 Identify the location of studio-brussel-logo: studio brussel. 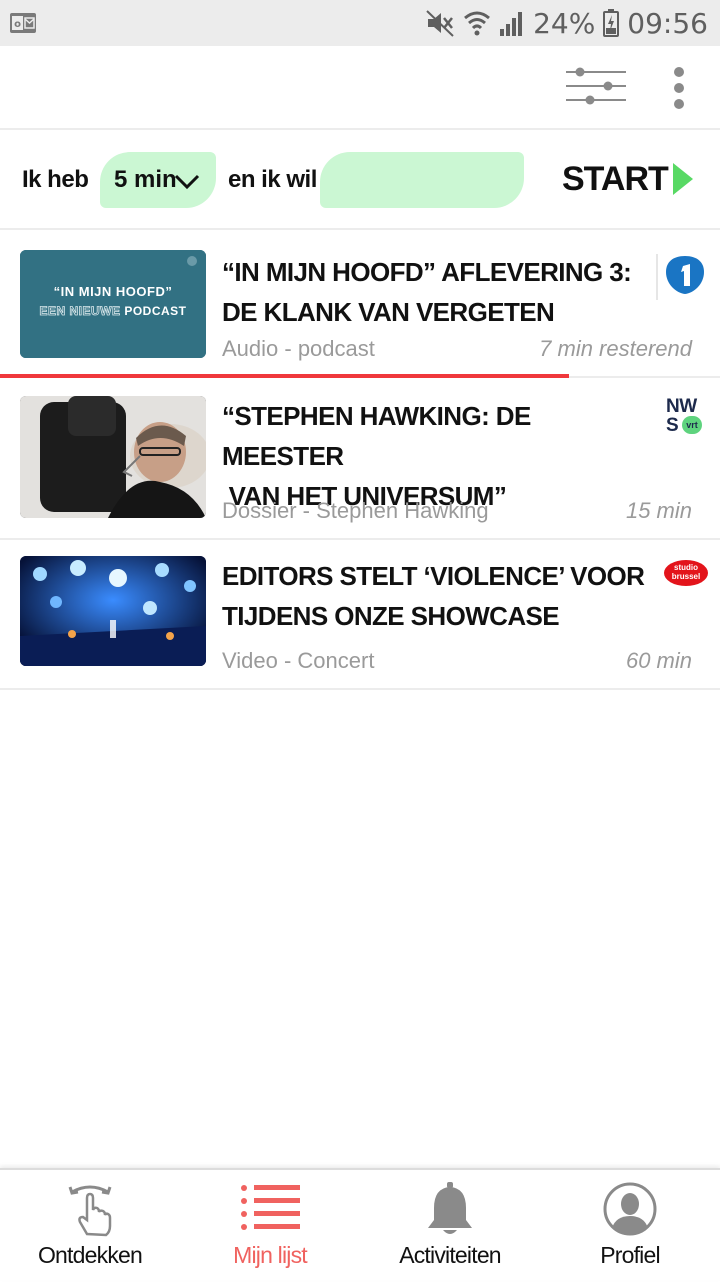
(686, 573).